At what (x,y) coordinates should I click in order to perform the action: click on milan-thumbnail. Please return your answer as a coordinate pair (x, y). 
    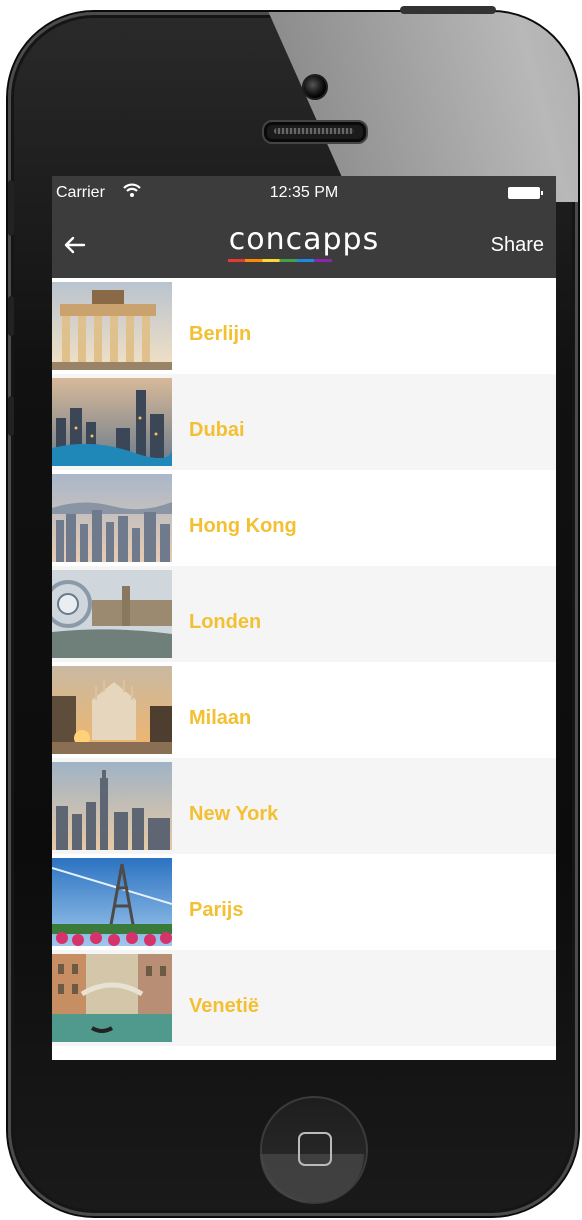
    Looking at the image, I should click on (112, 710).